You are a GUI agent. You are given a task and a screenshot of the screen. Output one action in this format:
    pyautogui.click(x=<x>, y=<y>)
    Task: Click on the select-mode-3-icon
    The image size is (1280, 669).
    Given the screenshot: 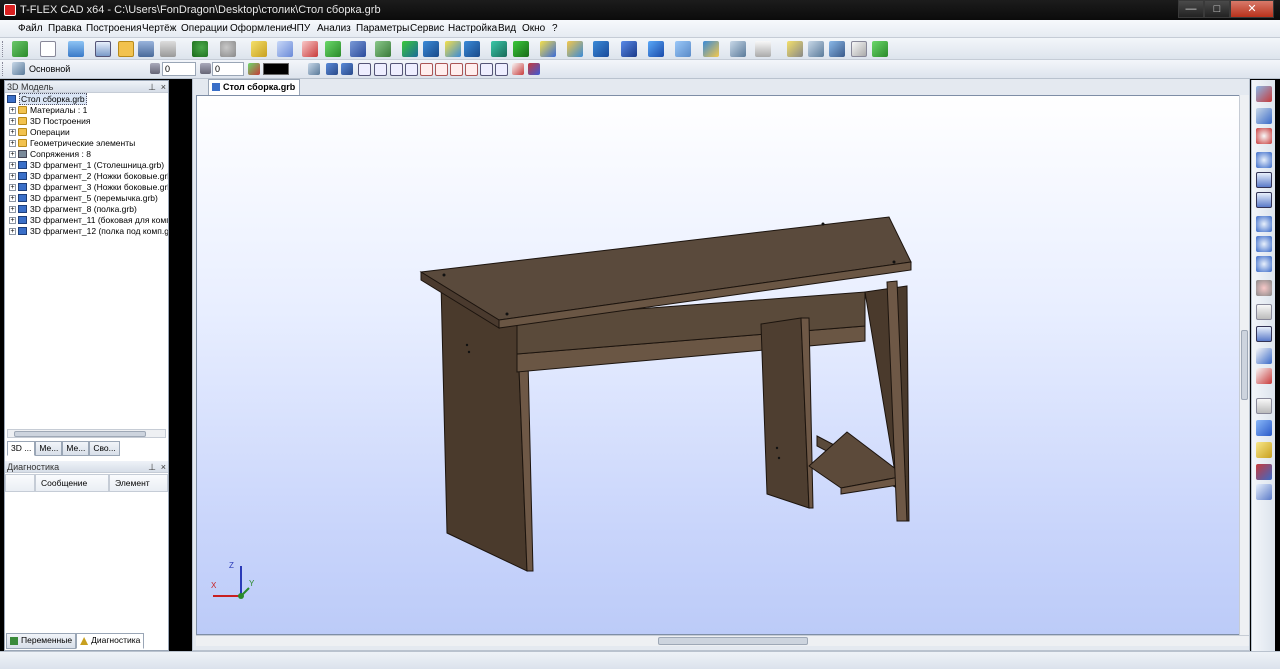 What is the action you would take?
    pyautogui.click(x=396, y=69)
    